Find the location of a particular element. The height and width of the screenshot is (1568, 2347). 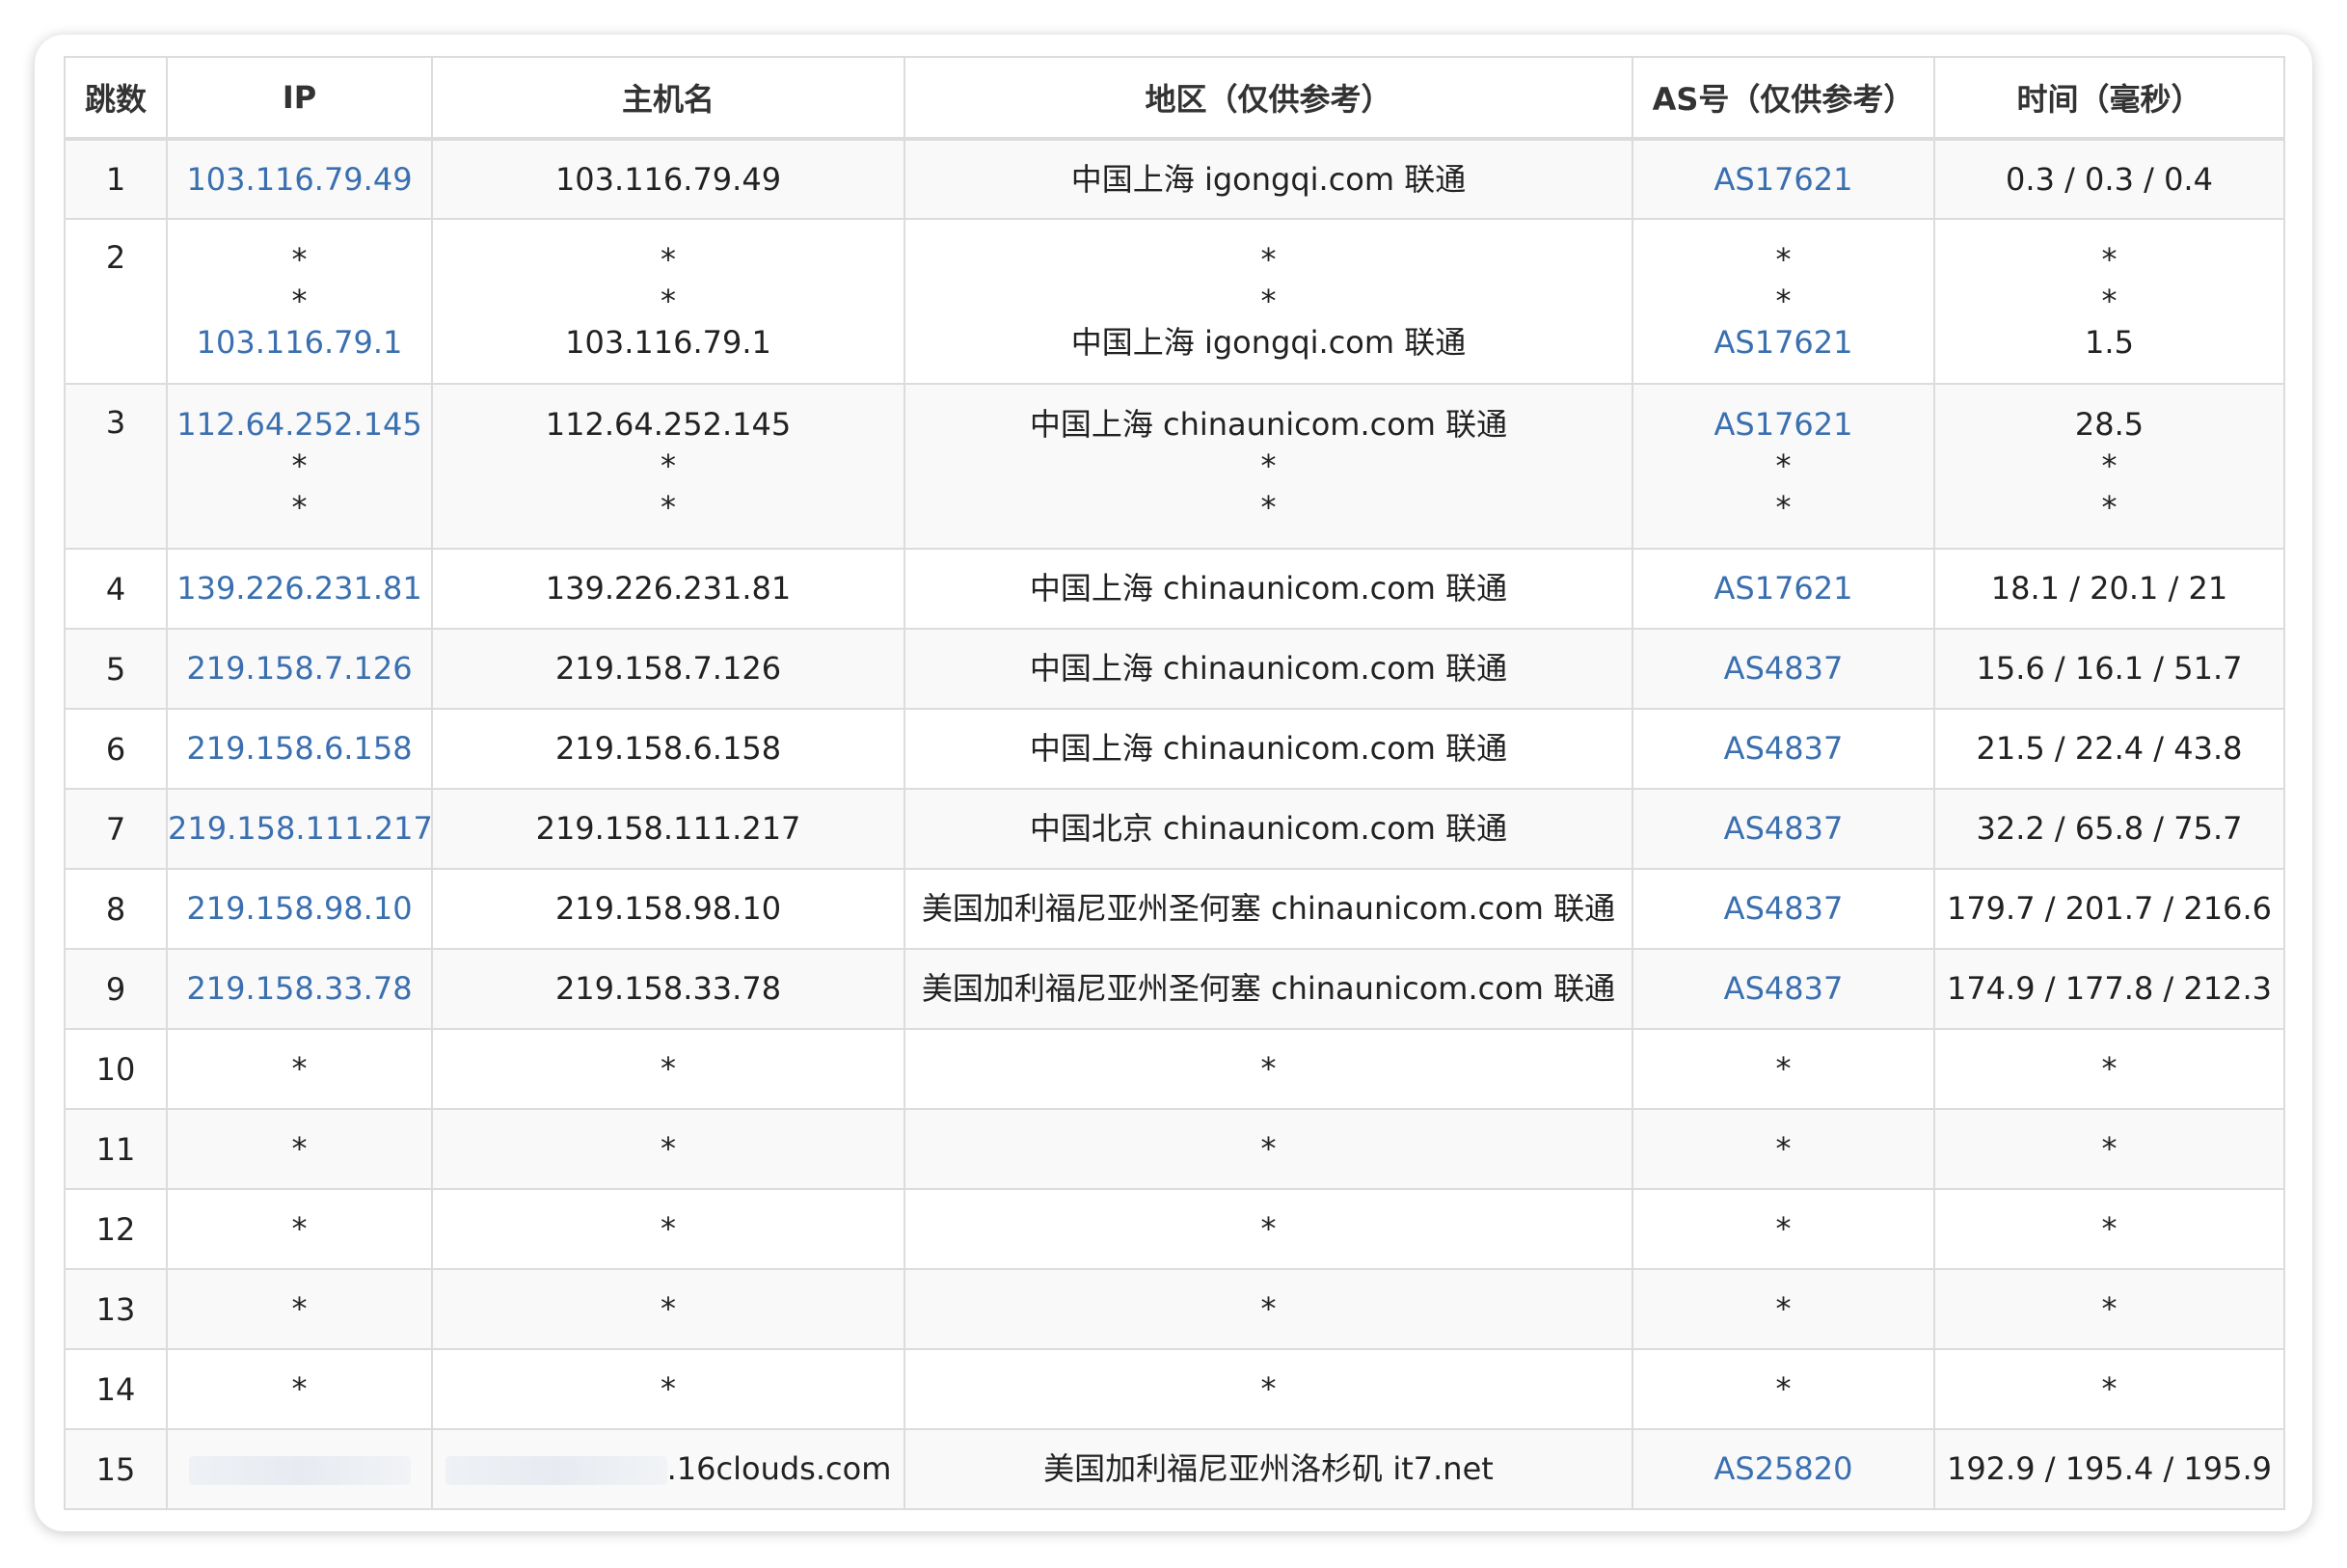

time-cell: 174.9 / 177.8 / 212.3 is located at coordinates (2109, 989).